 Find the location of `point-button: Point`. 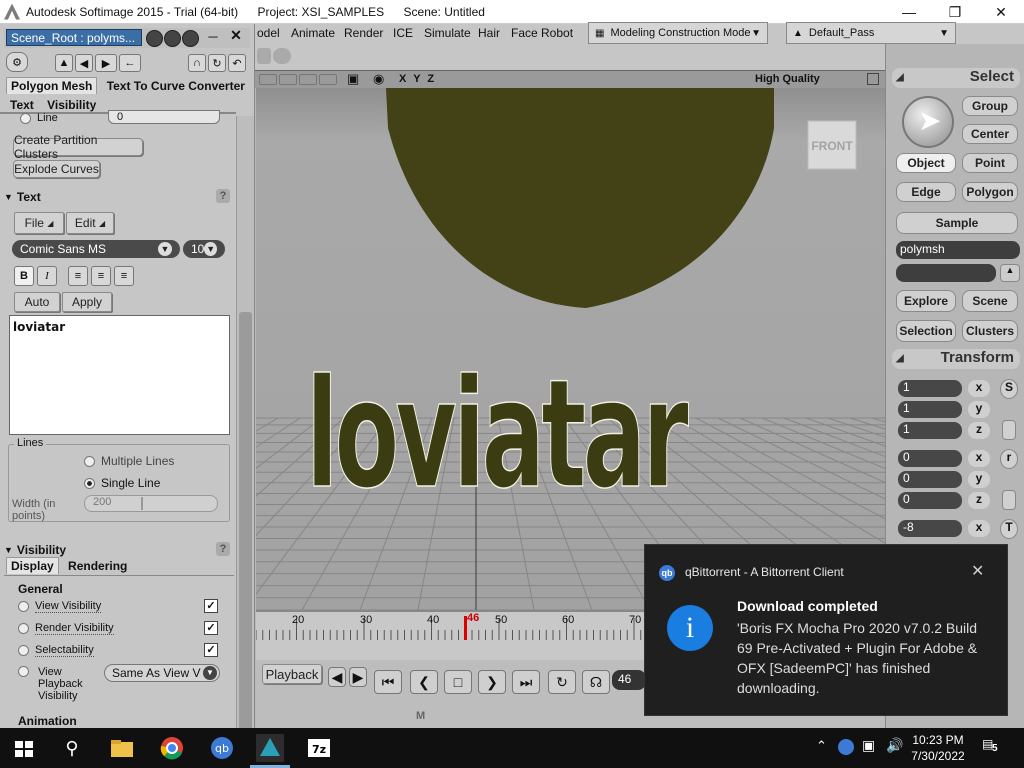

point-button: Point is located at coordinates (990, 163).